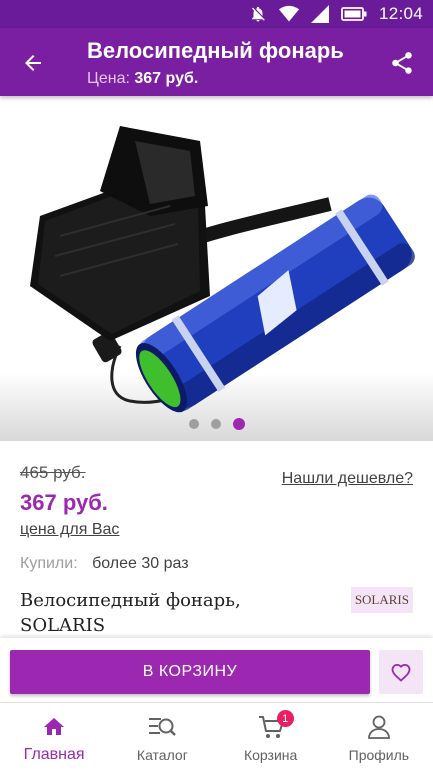  What do you see at coordinates (64, 502) in the screenshot?
I see `current-price: 367 руб.` at bounding box center [64, 502].